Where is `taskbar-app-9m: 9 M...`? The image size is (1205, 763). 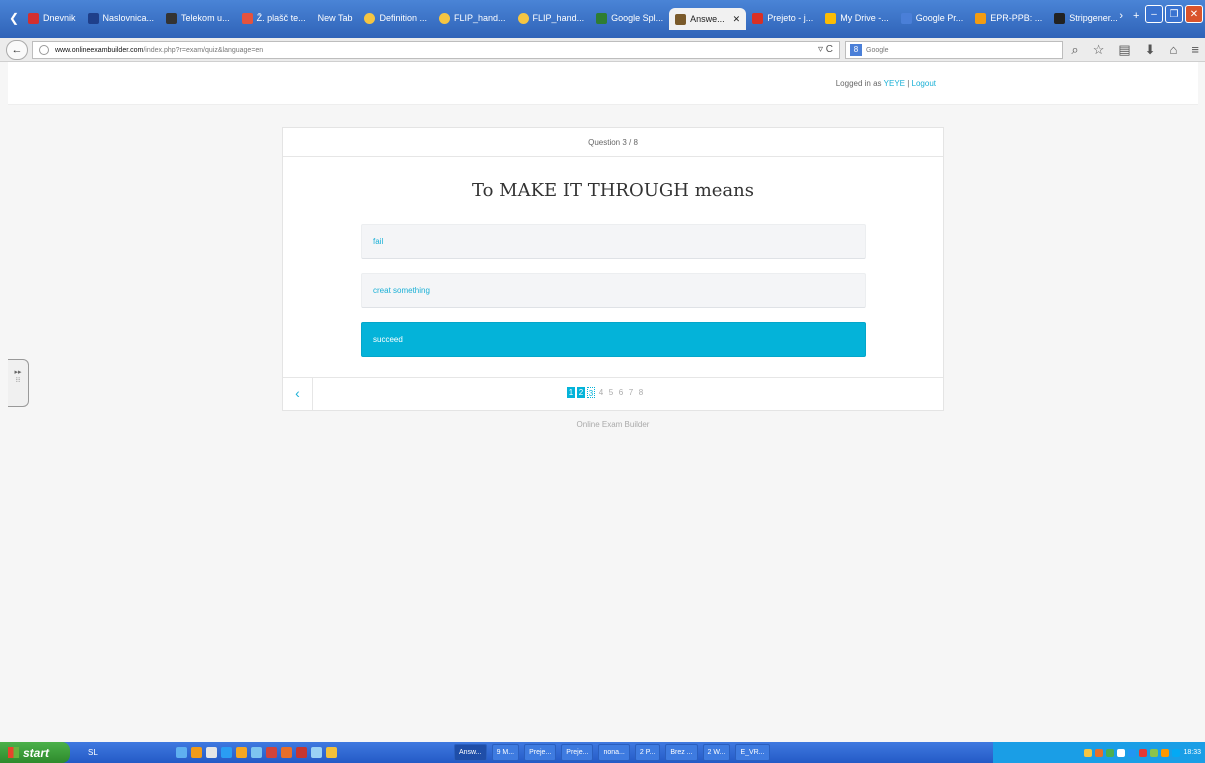 taskbar-app-9m: 9 M... is located at coordinates (505, 752).